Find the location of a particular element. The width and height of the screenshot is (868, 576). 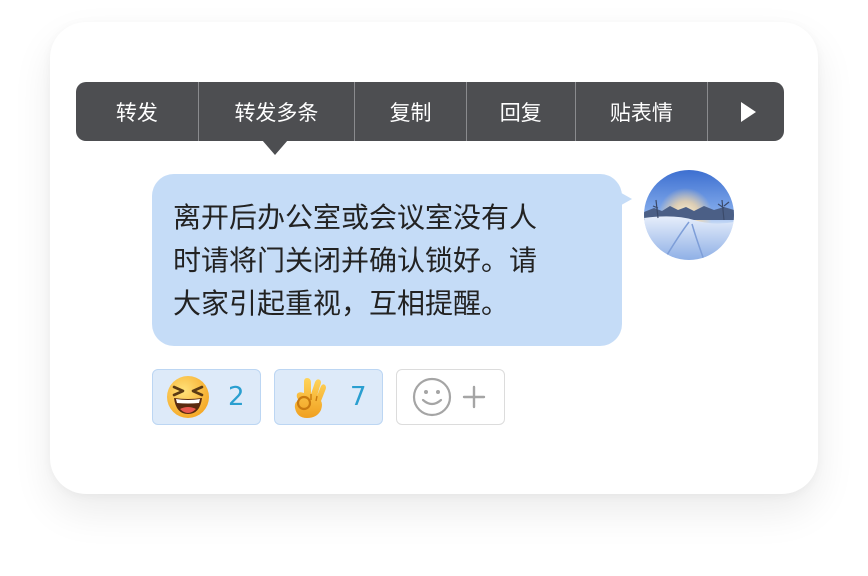

bubble-tail is located at coordinates (624, 199).